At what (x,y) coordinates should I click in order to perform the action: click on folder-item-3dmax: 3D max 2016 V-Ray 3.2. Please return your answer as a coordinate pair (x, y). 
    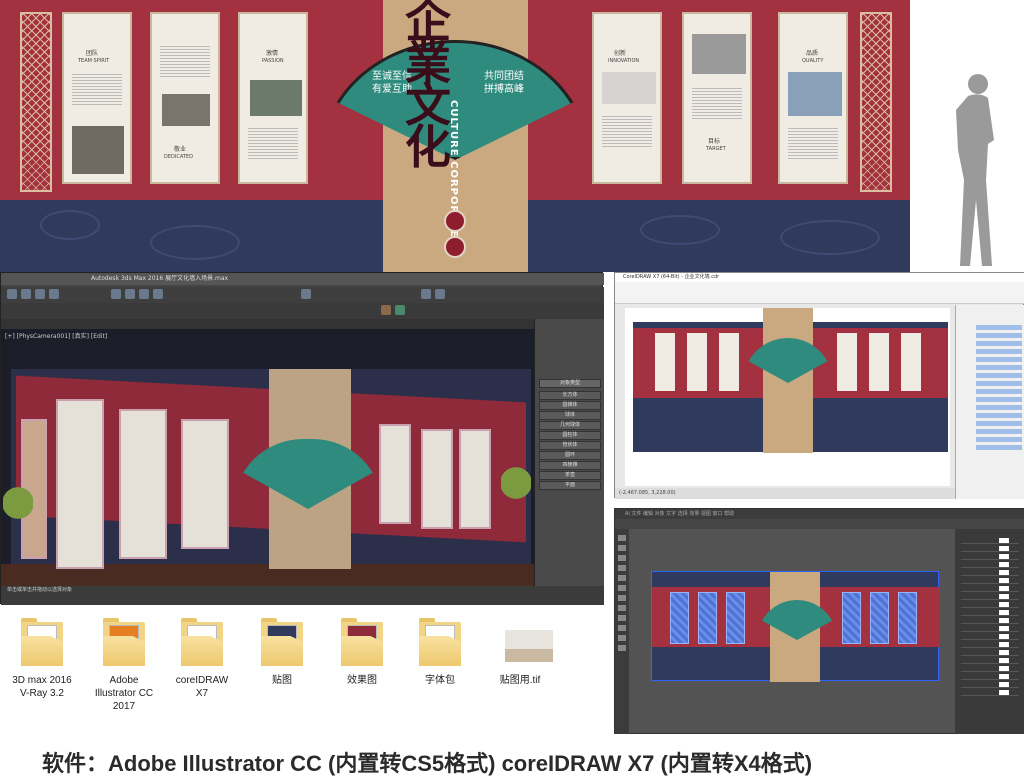
    Looking at the image, I should click on (42, 678).